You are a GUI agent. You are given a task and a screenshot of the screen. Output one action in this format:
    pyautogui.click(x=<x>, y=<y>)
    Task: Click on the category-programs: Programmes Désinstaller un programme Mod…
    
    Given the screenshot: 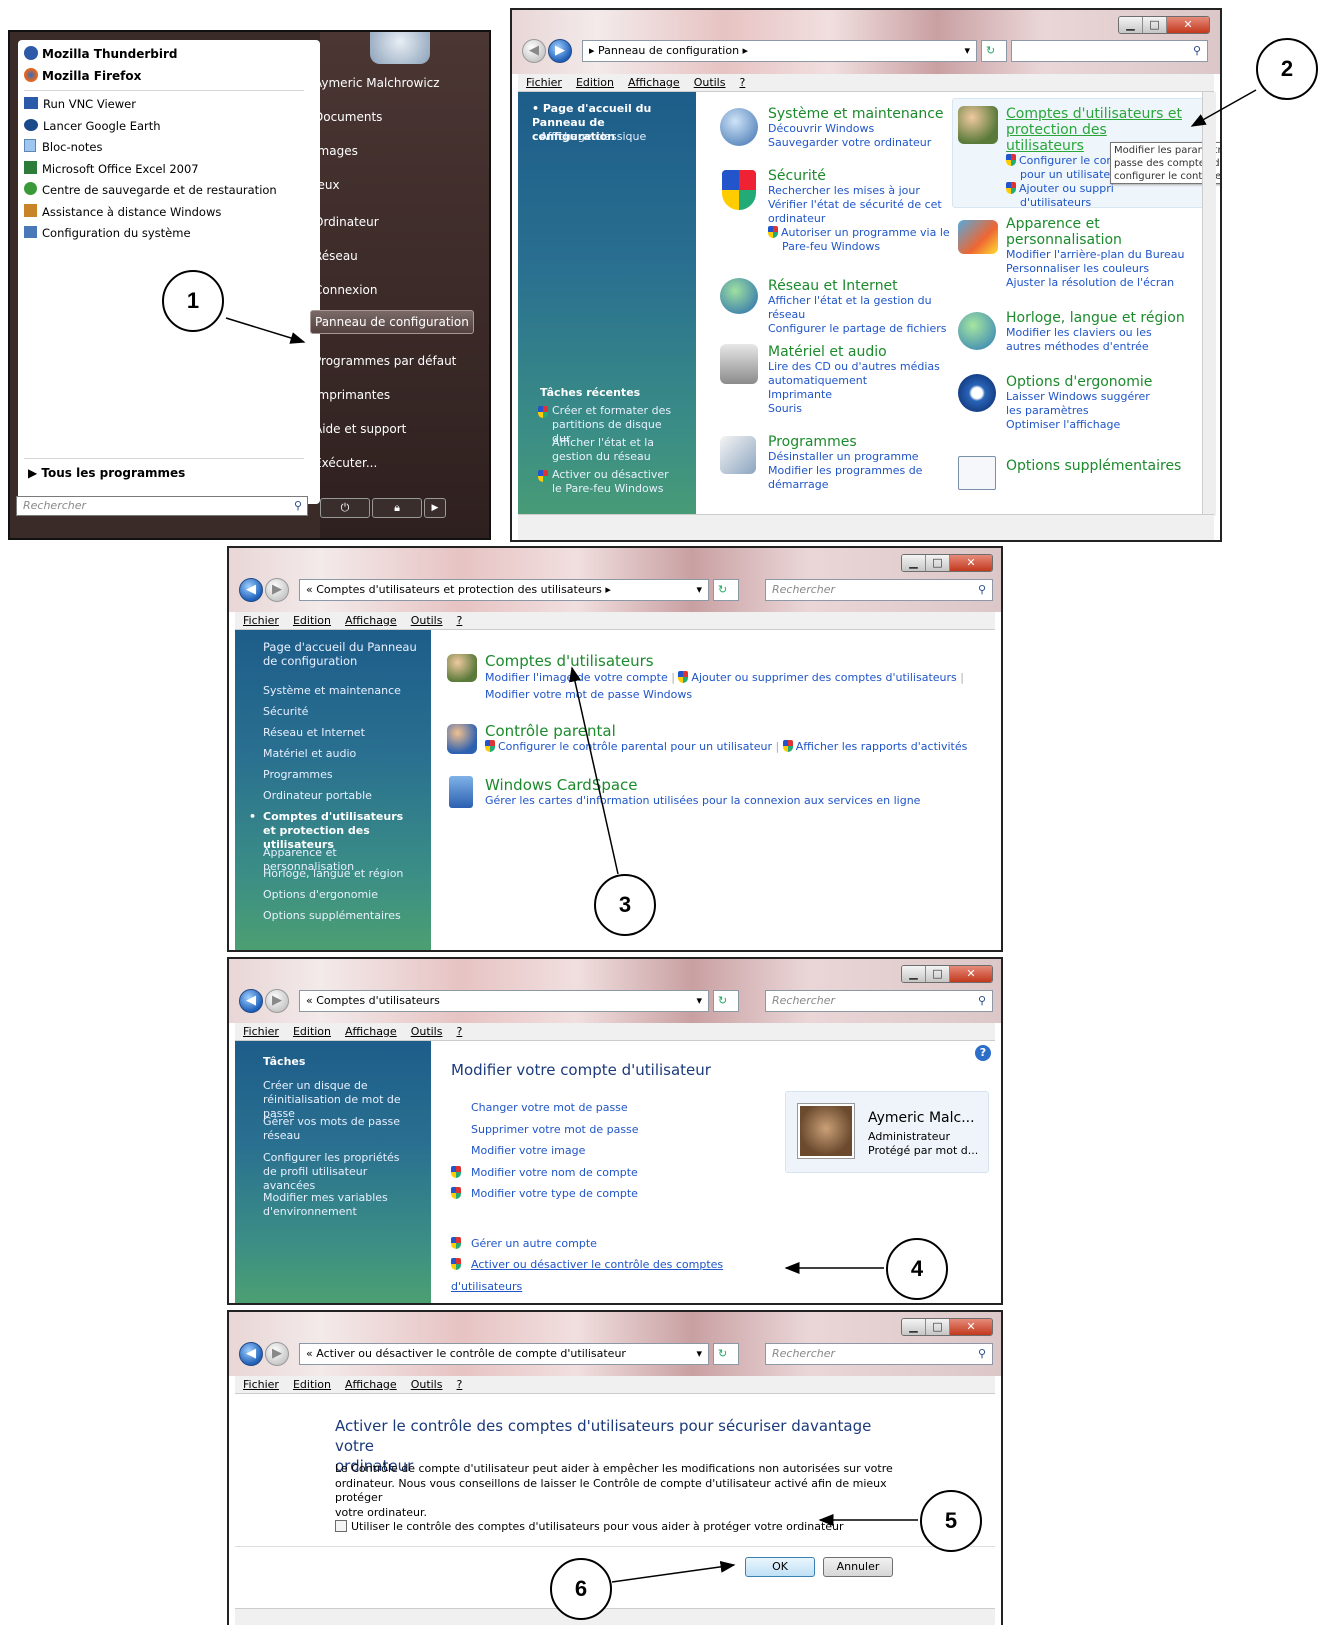 What is the action you would take?
    pyautogui.click(x=858, y=463)
    